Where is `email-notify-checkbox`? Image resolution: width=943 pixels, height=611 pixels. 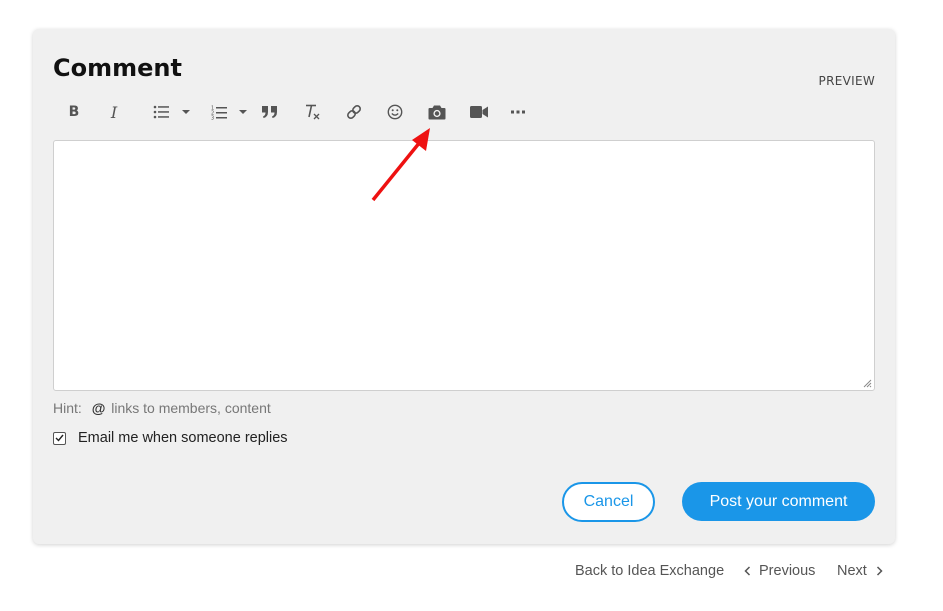 email-notify-checkbox is located at coordinates (59, 438).